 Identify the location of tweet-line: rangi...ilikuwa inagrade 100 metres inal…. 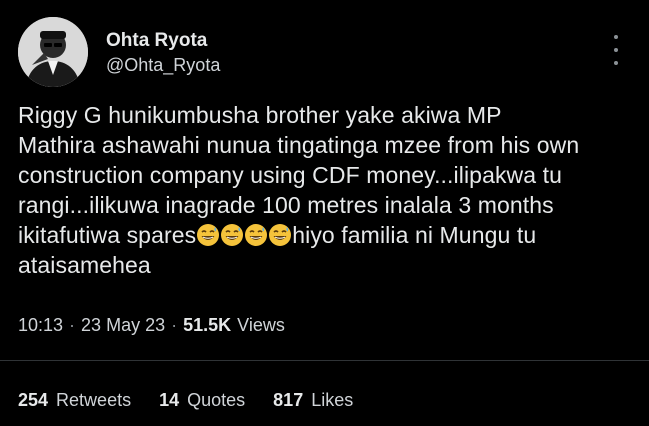
(286, 205).